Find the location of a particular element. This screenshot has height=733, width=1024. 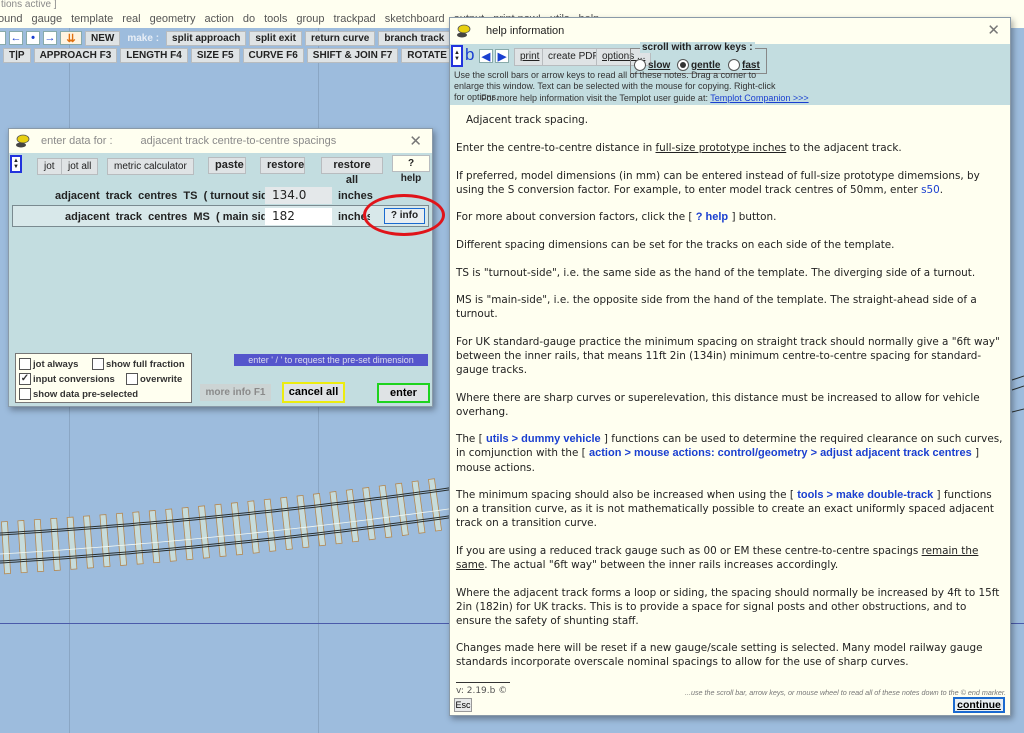

make-double-track-link: tools > make double-track is located at coordinates (865, 495).